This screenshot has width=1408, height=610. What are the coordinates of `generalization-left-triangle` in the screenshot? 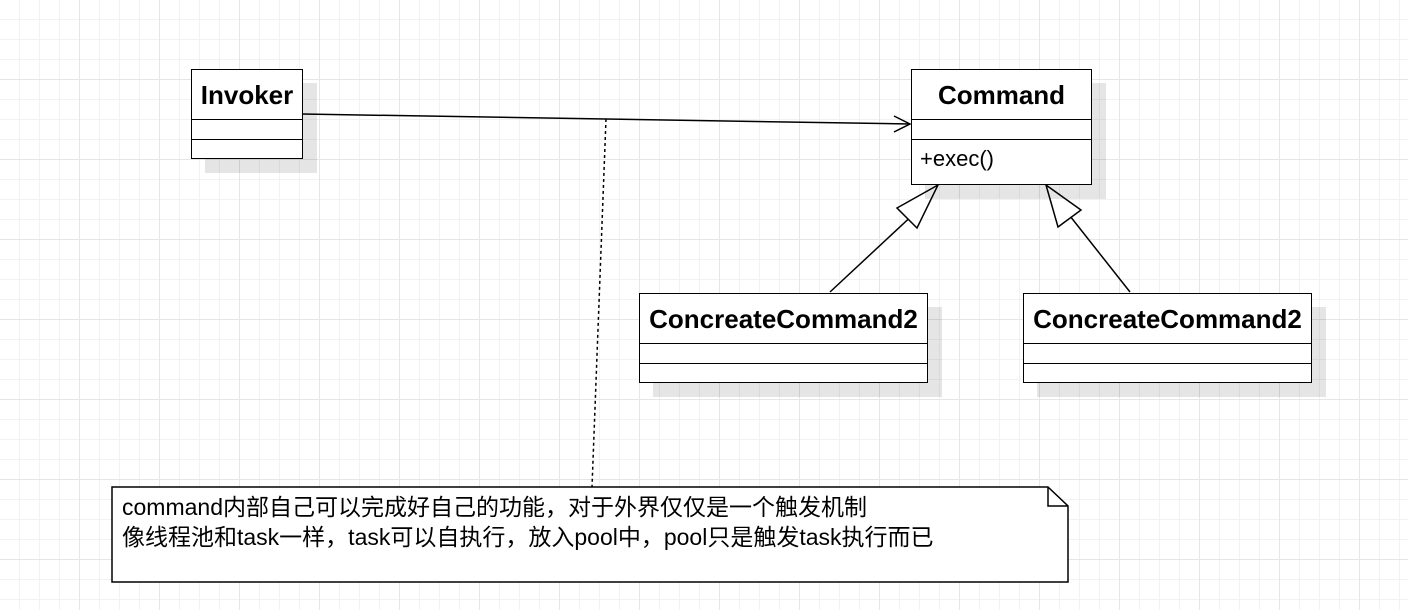 It's located at (917, 206).